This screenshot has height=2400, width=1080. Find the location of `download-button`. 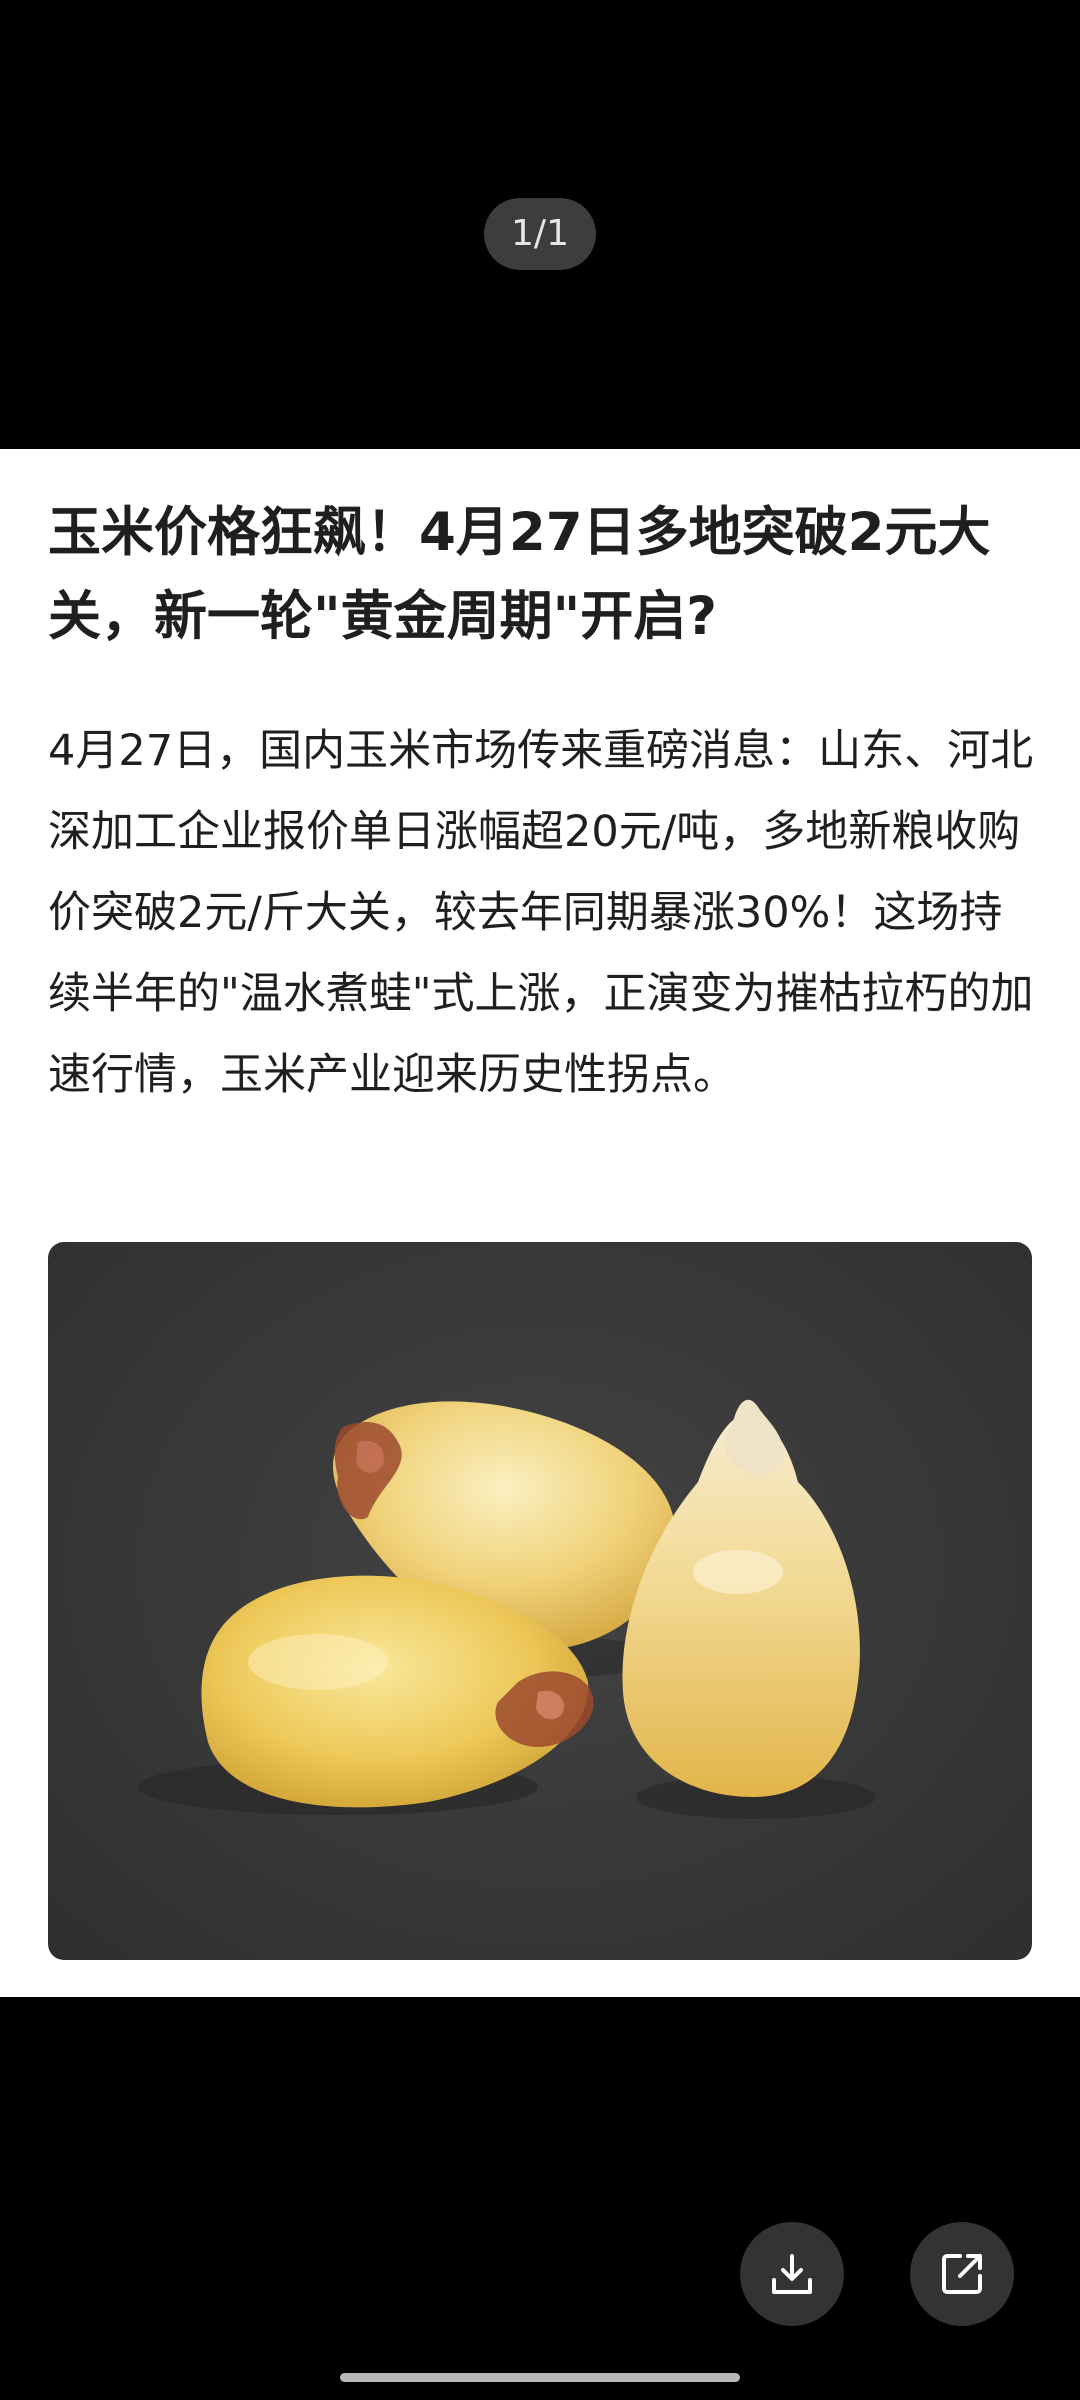

download-button is located at coordinates (792, 2274).